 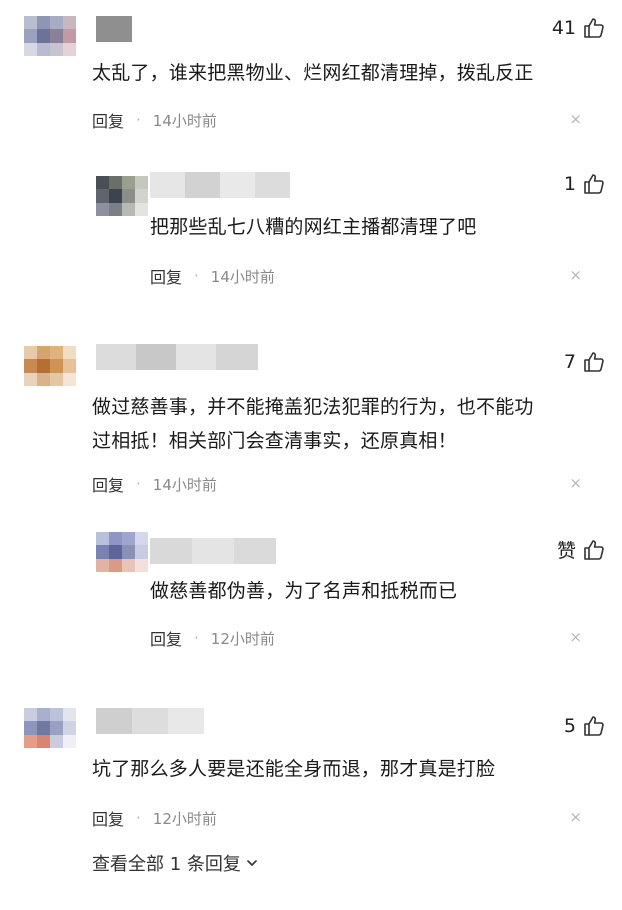 I want to click on like-count: 1, so click(x=569, y=184).